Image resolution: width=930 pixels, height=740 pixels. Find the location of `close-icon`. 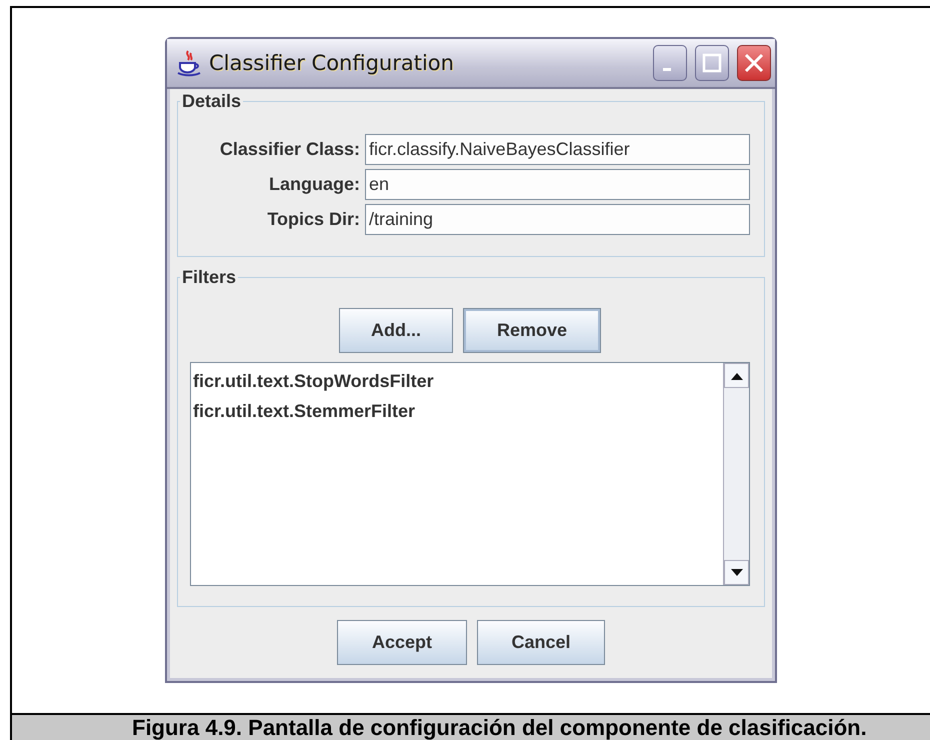

close-icon is located at coordinates (754, 63).